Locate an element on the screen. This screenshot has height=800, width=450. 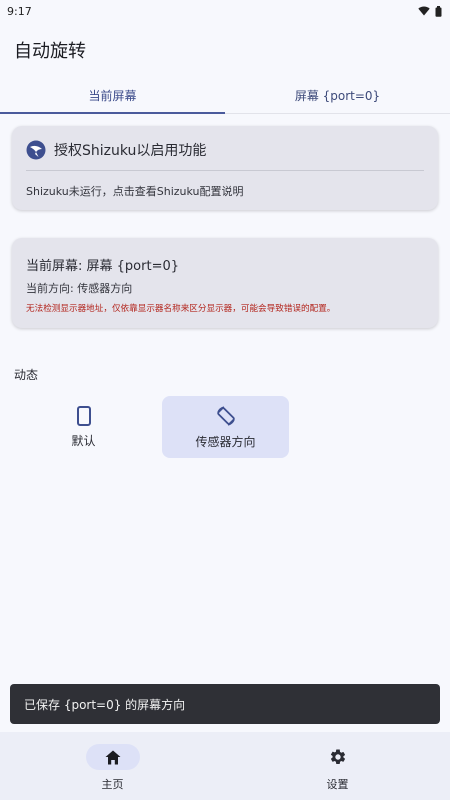
screen-rotation-icon is located at coordinates (225, 415).